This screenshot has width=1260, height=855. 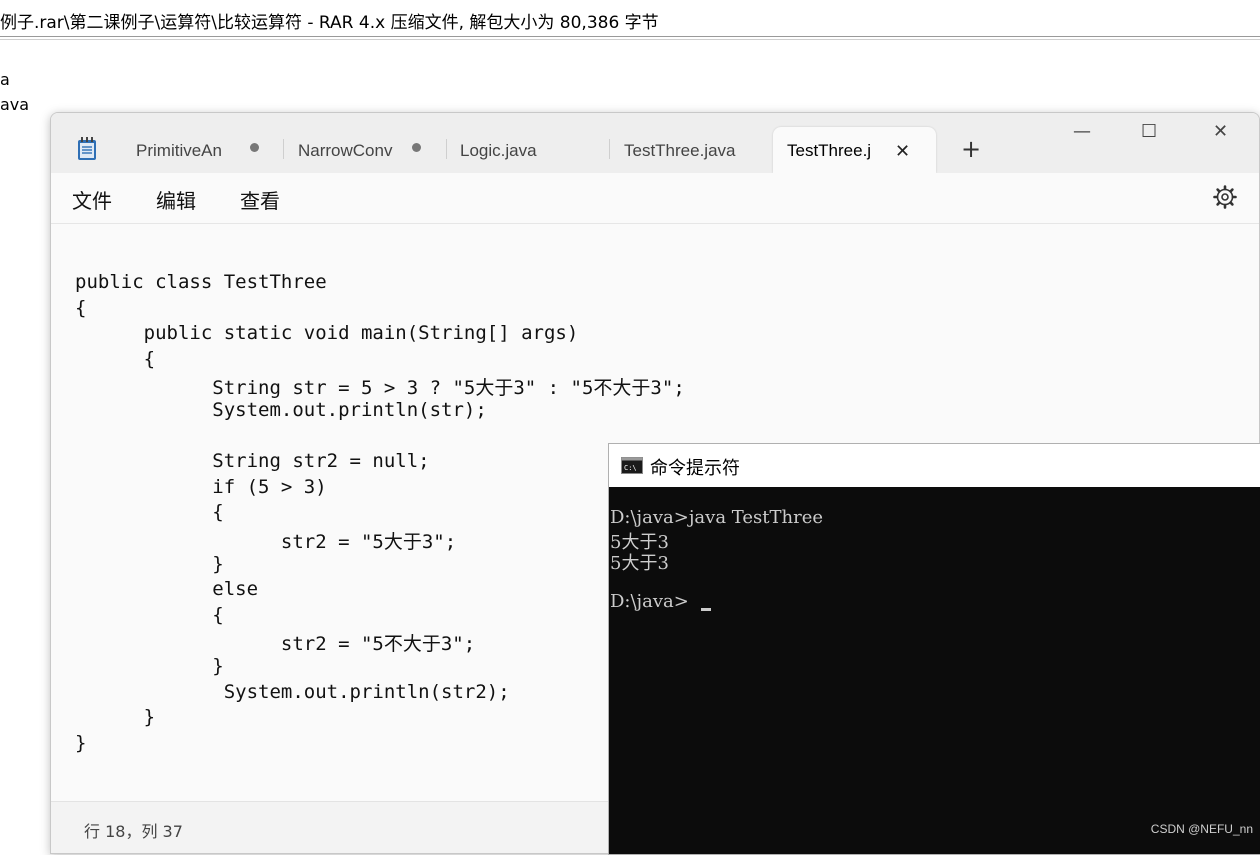 I want to click on rar-file-row: ava, so click(x=14, y=104).